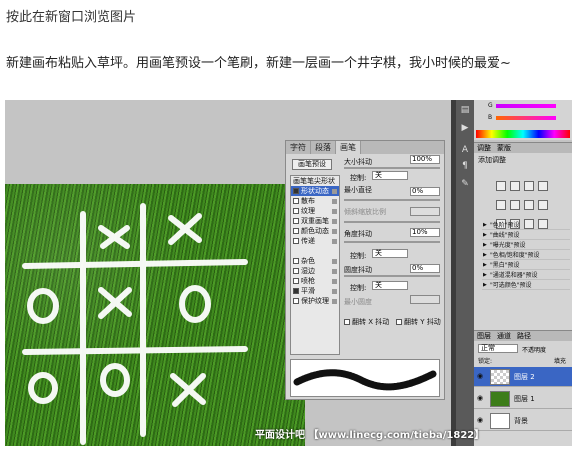 The height and width of the screenshot is (450, 577). Describe the element at coordinates (392, 168) in the screenshot. I see `size-jitter-slider` at that location.